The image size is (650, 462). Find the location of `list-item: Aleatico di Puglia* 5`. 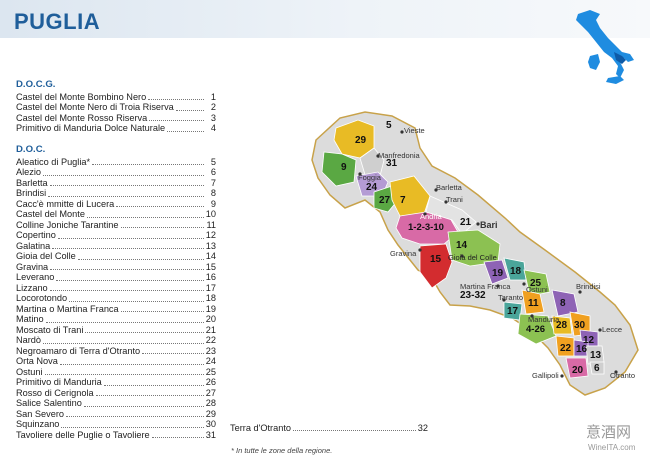

list-item: Aleatico di Puglia* 5 is located at coordinates (116, 161).